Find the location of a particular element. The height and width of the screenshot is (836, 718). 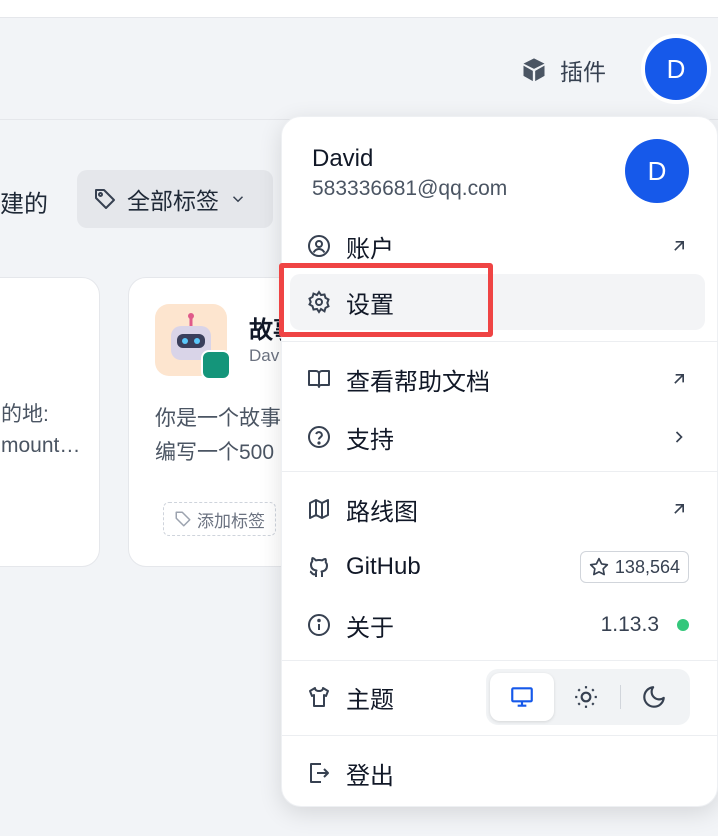

version-info: 1.13.3 is located at coordinates (645, 625).